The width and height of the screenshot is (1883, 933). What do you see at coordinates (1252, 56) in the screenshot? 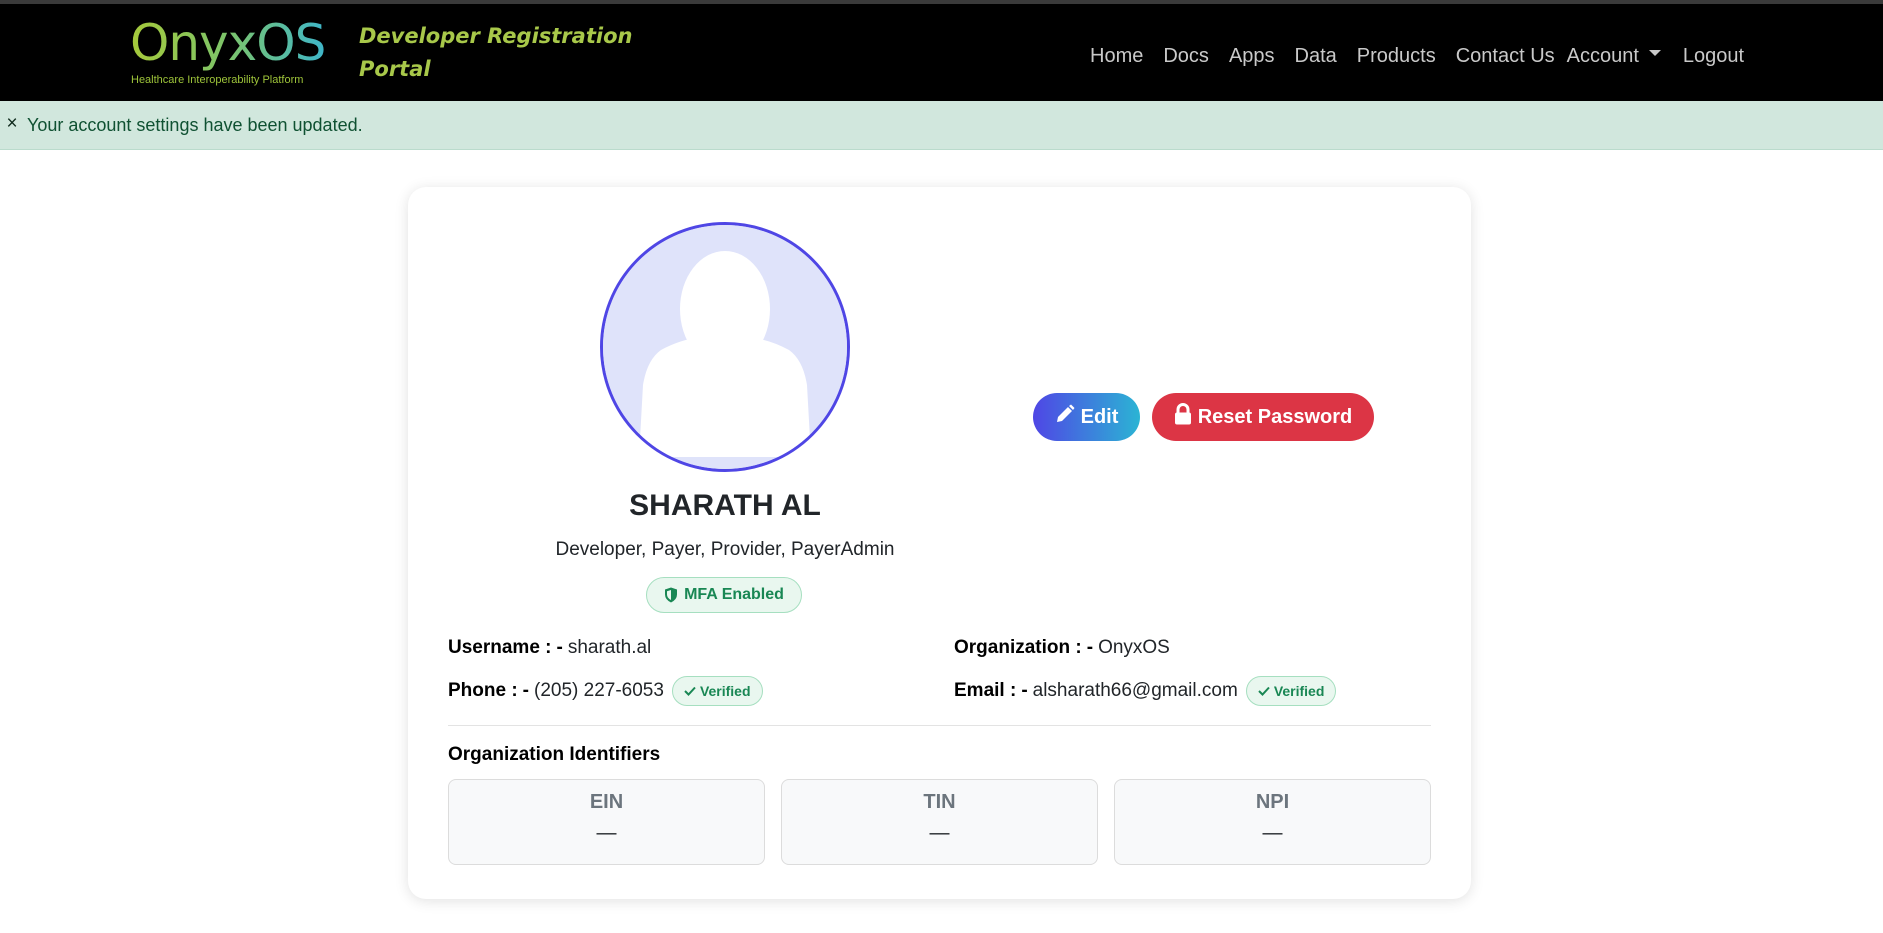
I see `nav-apps: Apps` at bounding box center [1252, 56].